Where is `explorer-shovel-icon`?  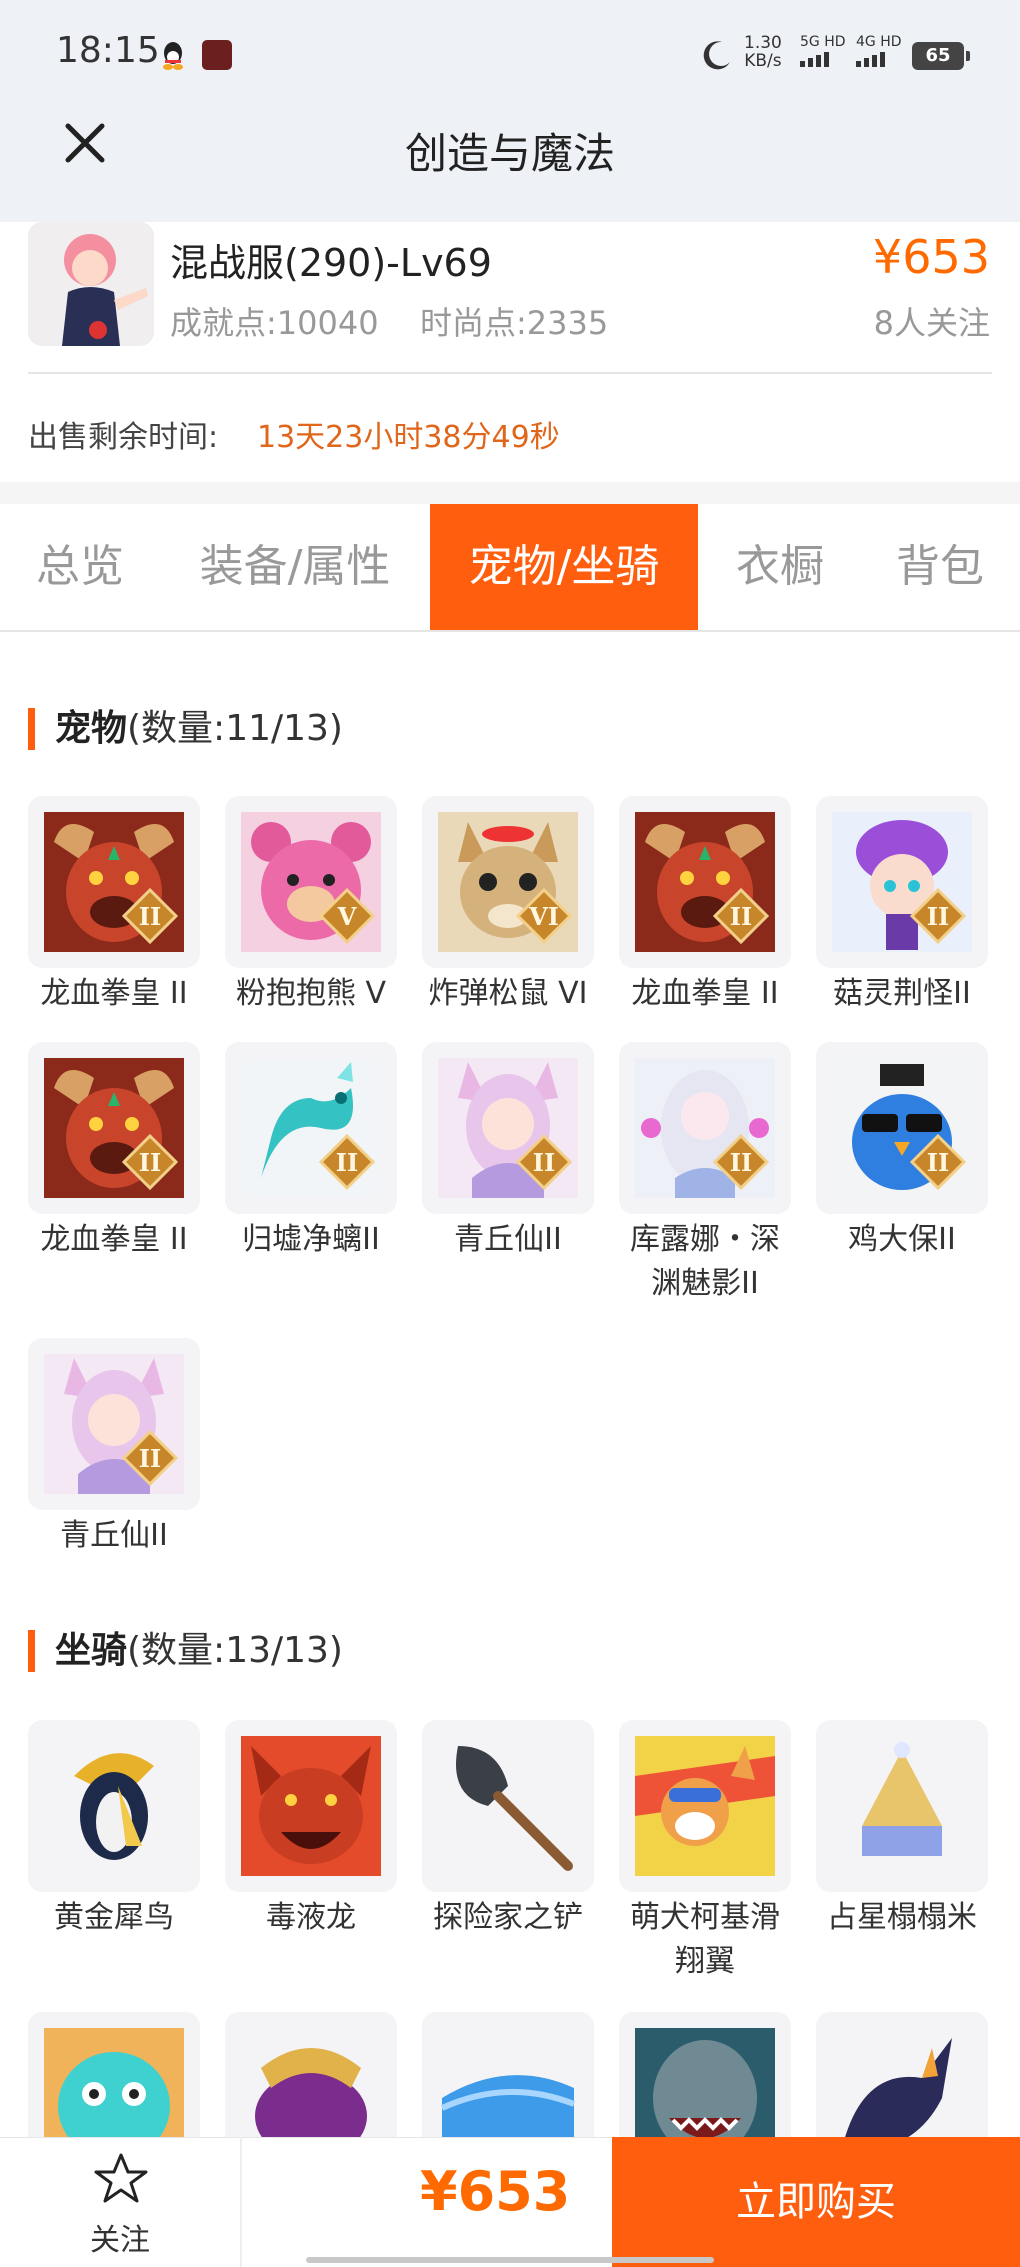 explorer-shovel-icon is located at coordinates (508, 1806).